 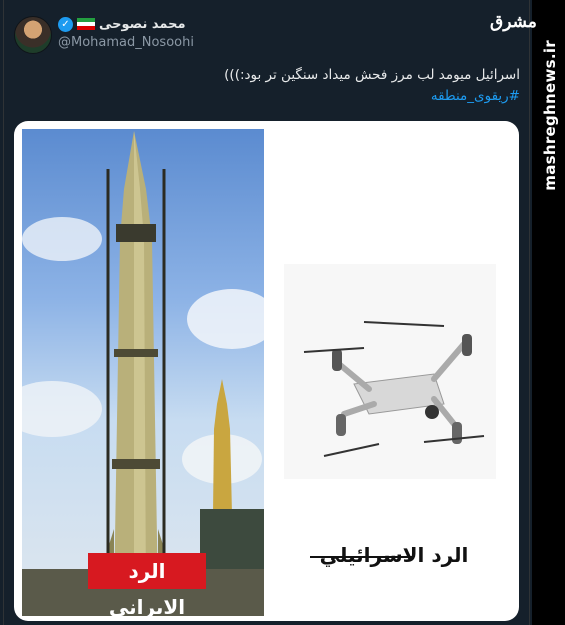 I want to click on watermark-logo: مشرق, so click(x=513, y=22).